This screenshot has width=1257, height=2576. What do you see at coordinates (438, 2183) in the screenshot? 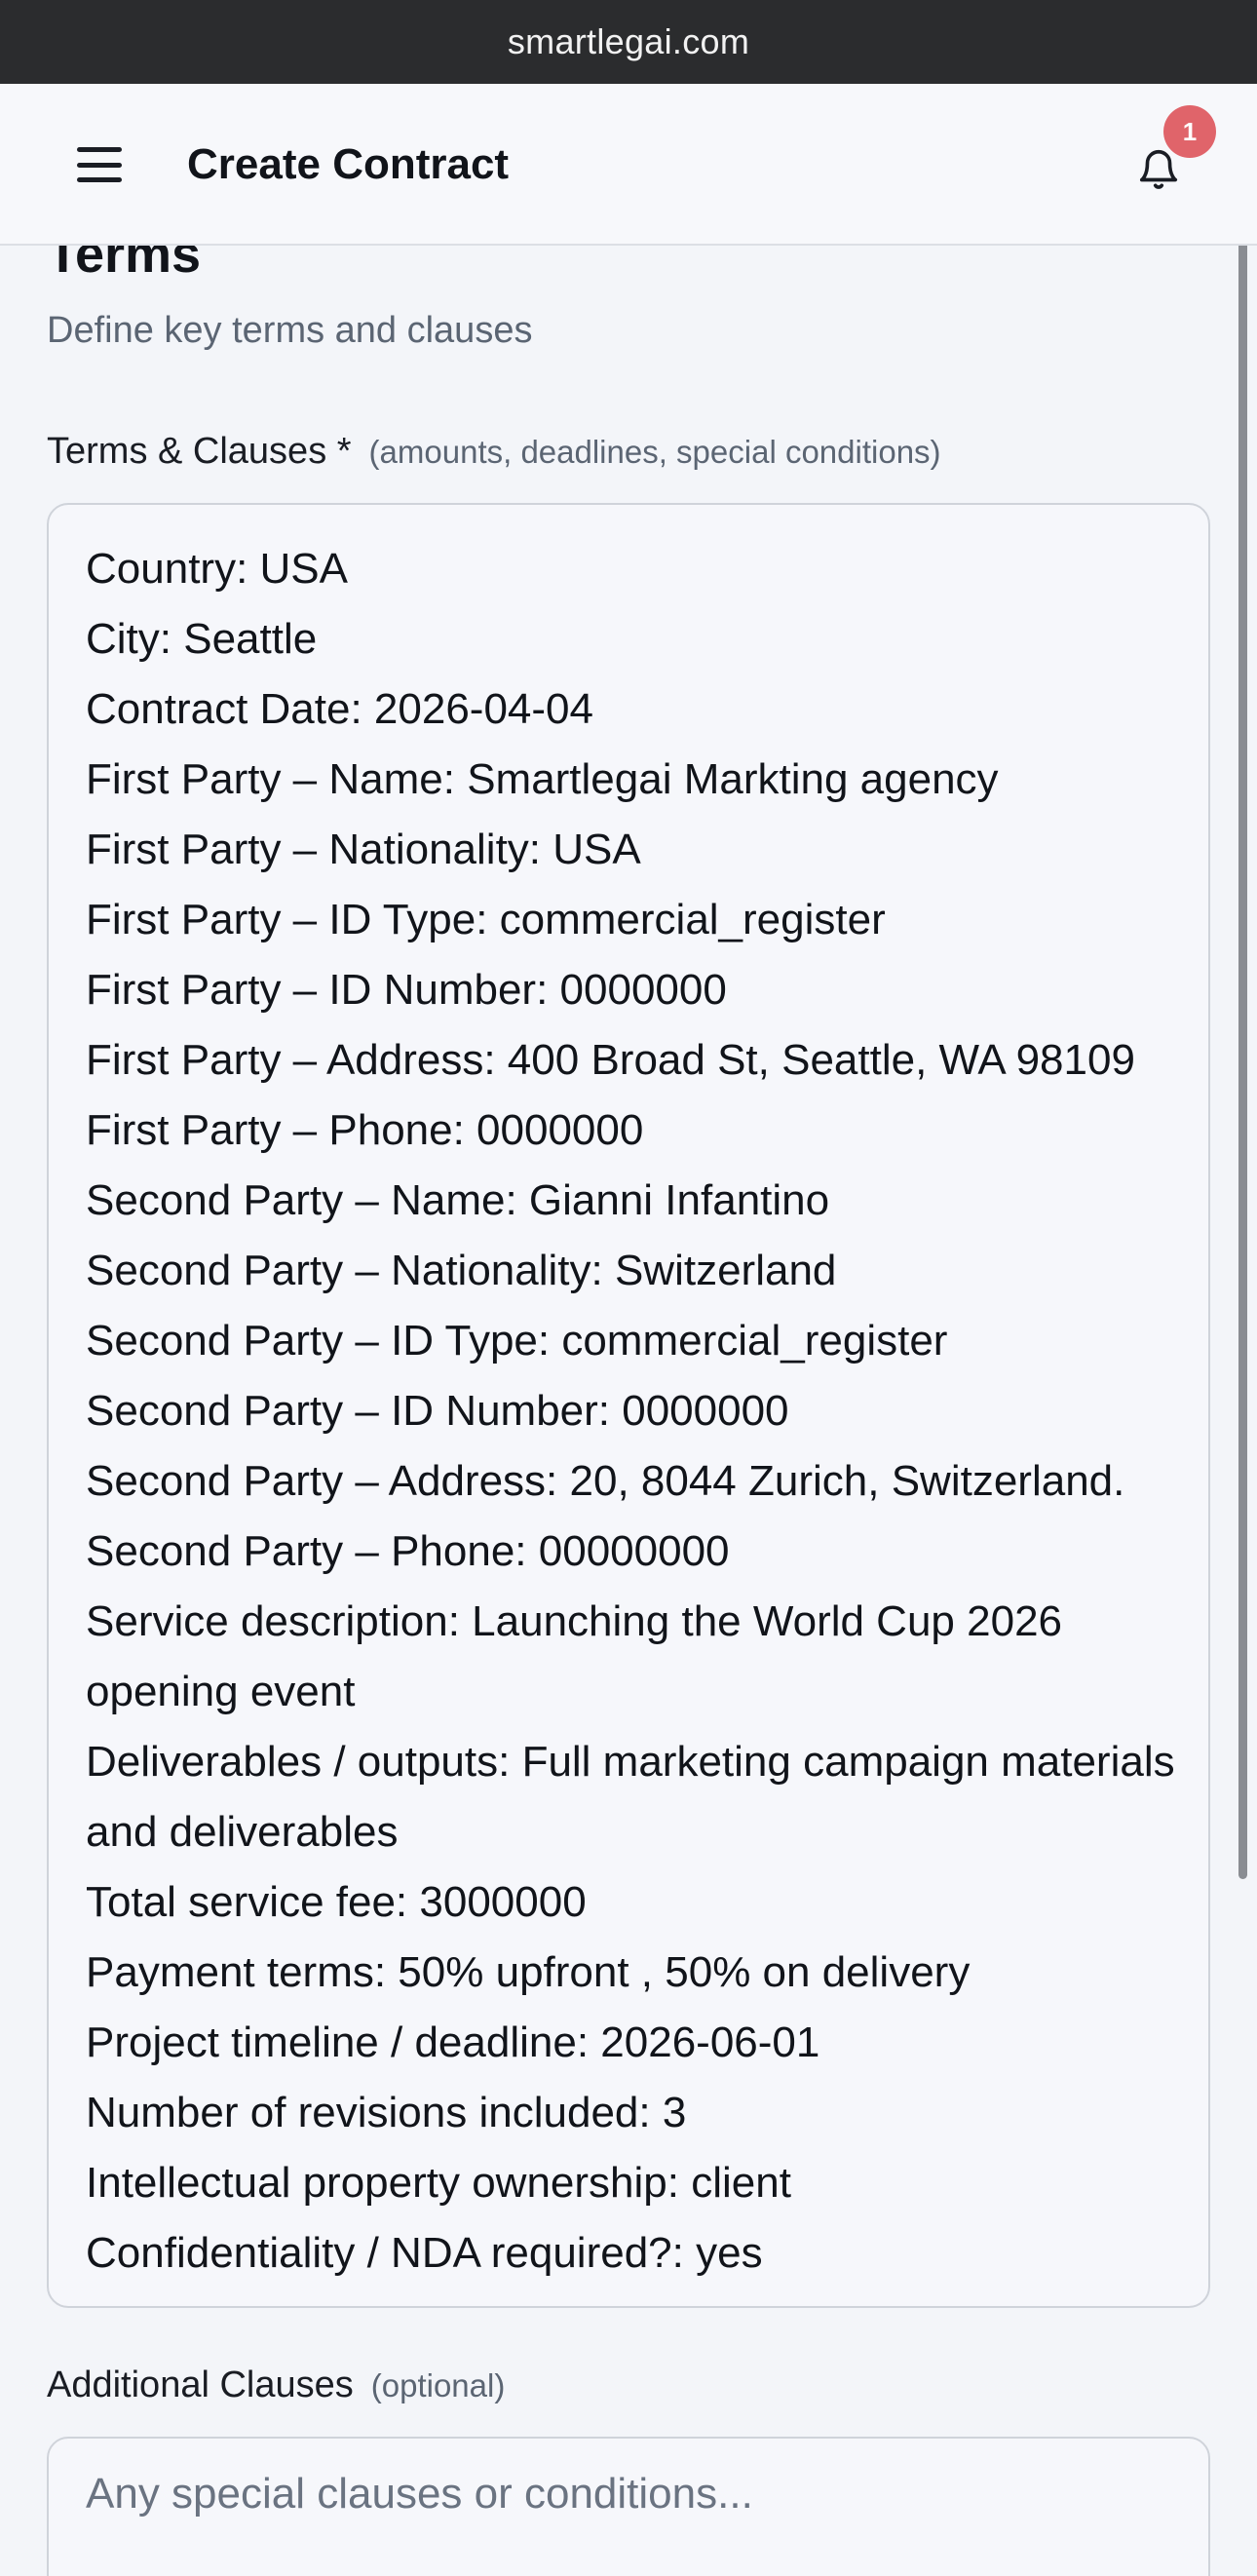
I see `terms-line: Intellectual property ownership: client` at bounding box center [438, 2183].